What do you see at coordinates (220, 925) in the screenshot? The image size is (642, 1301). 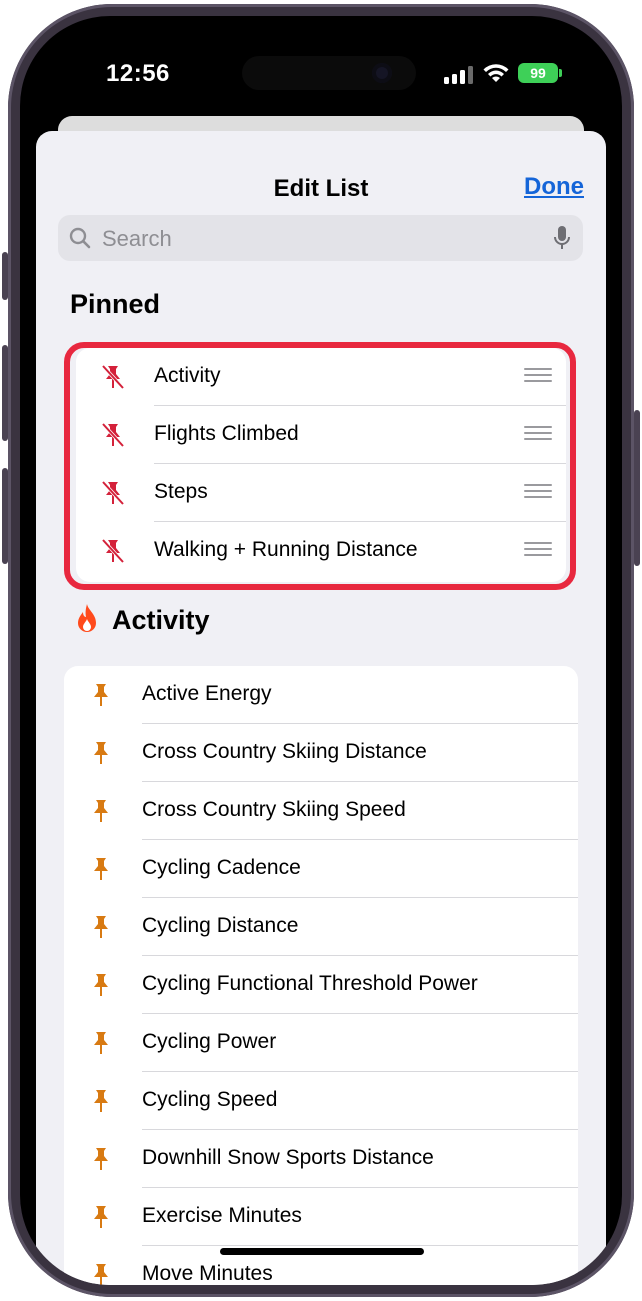 I see `list-item-label: Cycling Distance` at bounding box center [220, 925].